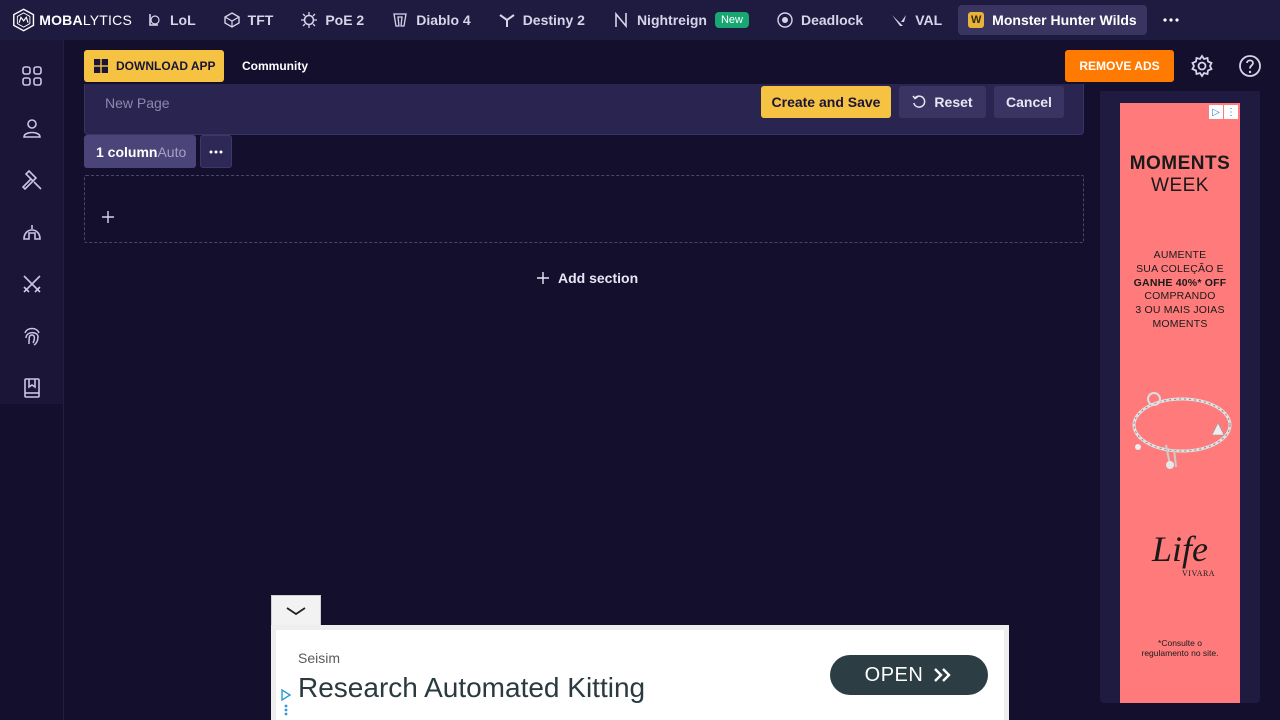 This screenshot has height=720, width=1280. I want to click on nav-game-destiny2: Destiny 2, so click(542, 20).